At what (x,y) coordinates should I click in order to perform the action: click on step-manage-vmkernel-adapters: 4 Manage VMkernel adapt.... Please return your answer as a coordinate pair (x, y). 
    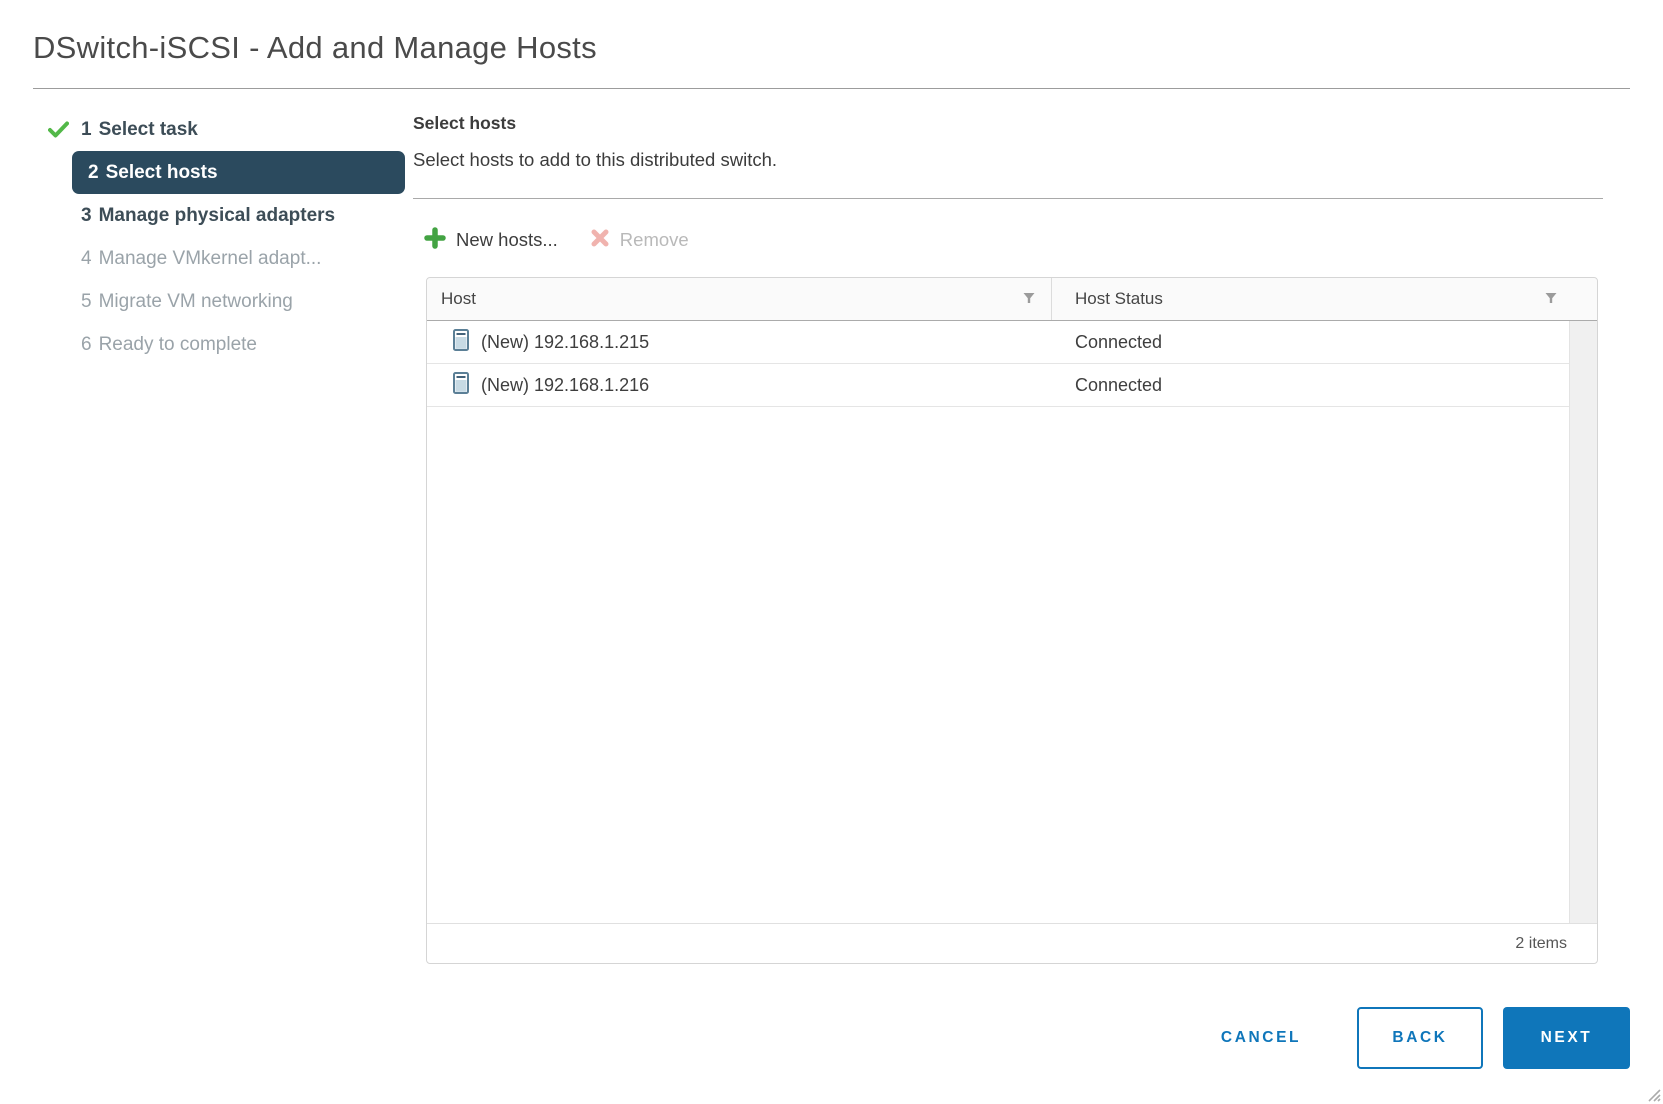
    Looking at the image, I should click on (226, 258).